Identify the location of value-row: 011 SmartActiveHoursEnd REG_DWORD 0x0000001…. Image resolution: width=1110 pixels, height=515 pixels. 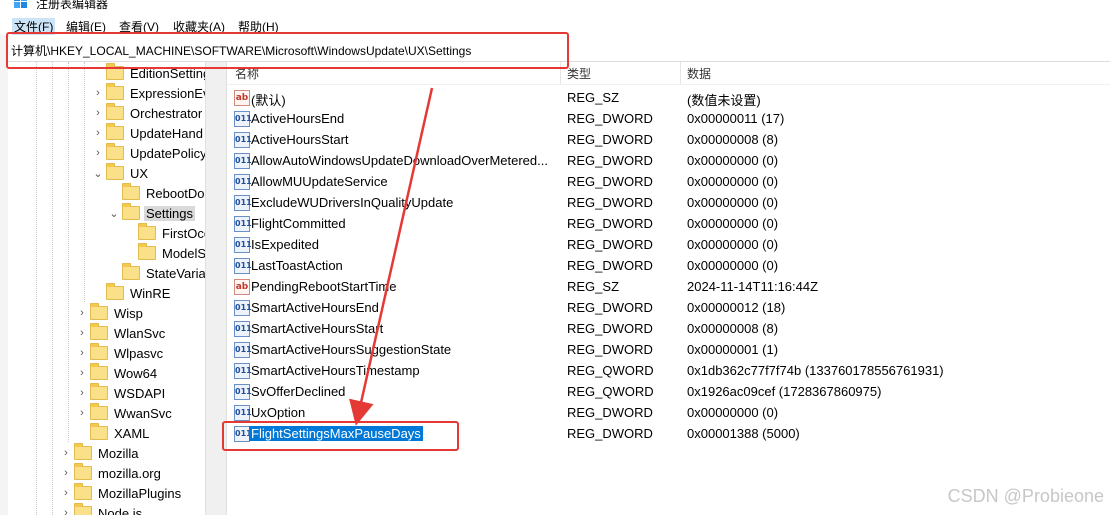
(668, 307).